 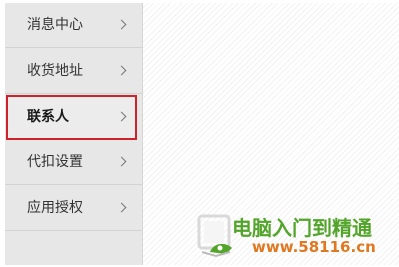 I want to click on sidebar-item-label: 消息中心, so click(x=55, y=25).